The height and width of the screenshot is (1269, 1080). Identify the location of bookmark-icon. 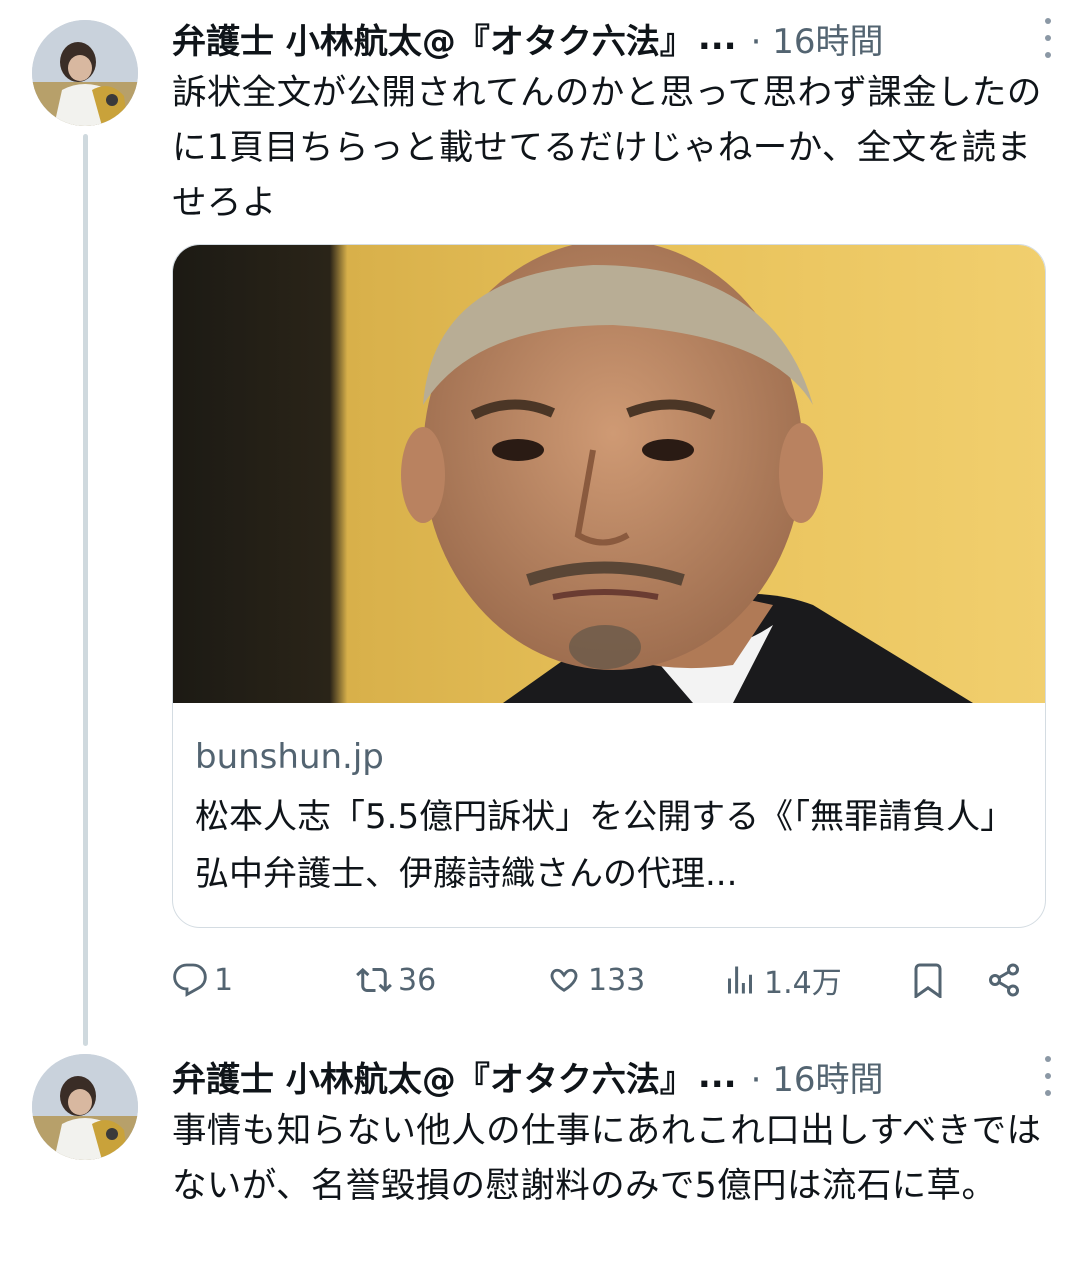
(928, 980).